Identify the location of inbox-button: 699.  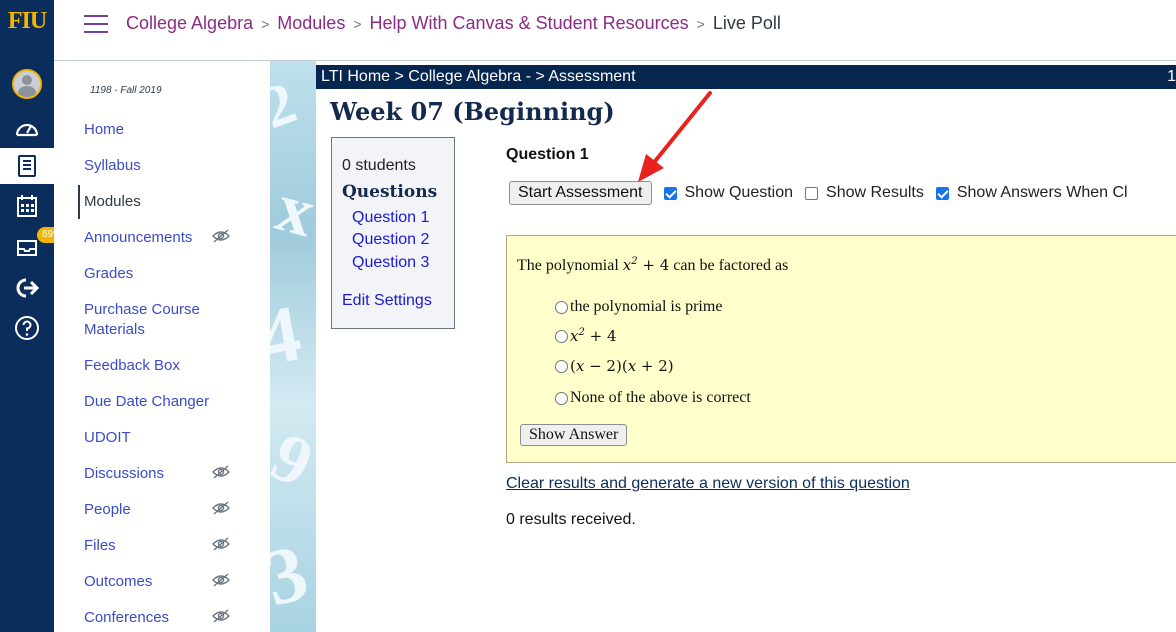
(32, 246).